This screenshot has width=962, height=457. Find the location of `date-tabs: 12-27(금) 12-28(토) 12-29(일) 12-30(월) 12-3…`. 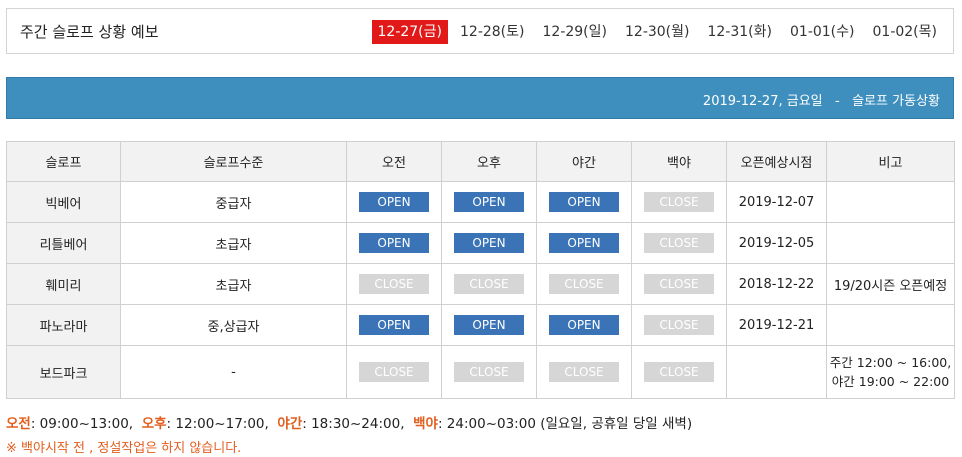

date-tabs: 12-27(금) 12-28(토) 12-29(일) 12-30(월) 12-3… is located at coordinates (657, 32).